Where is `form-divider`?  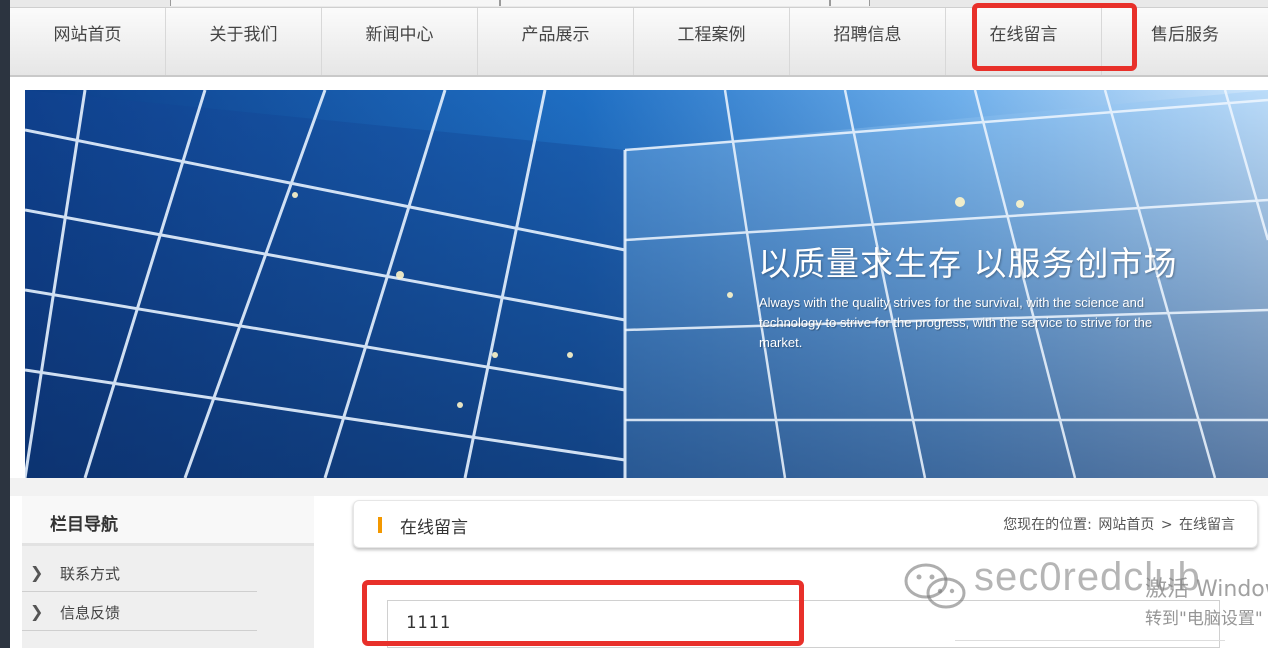 form-divider is located at coordinates (1090, 644).